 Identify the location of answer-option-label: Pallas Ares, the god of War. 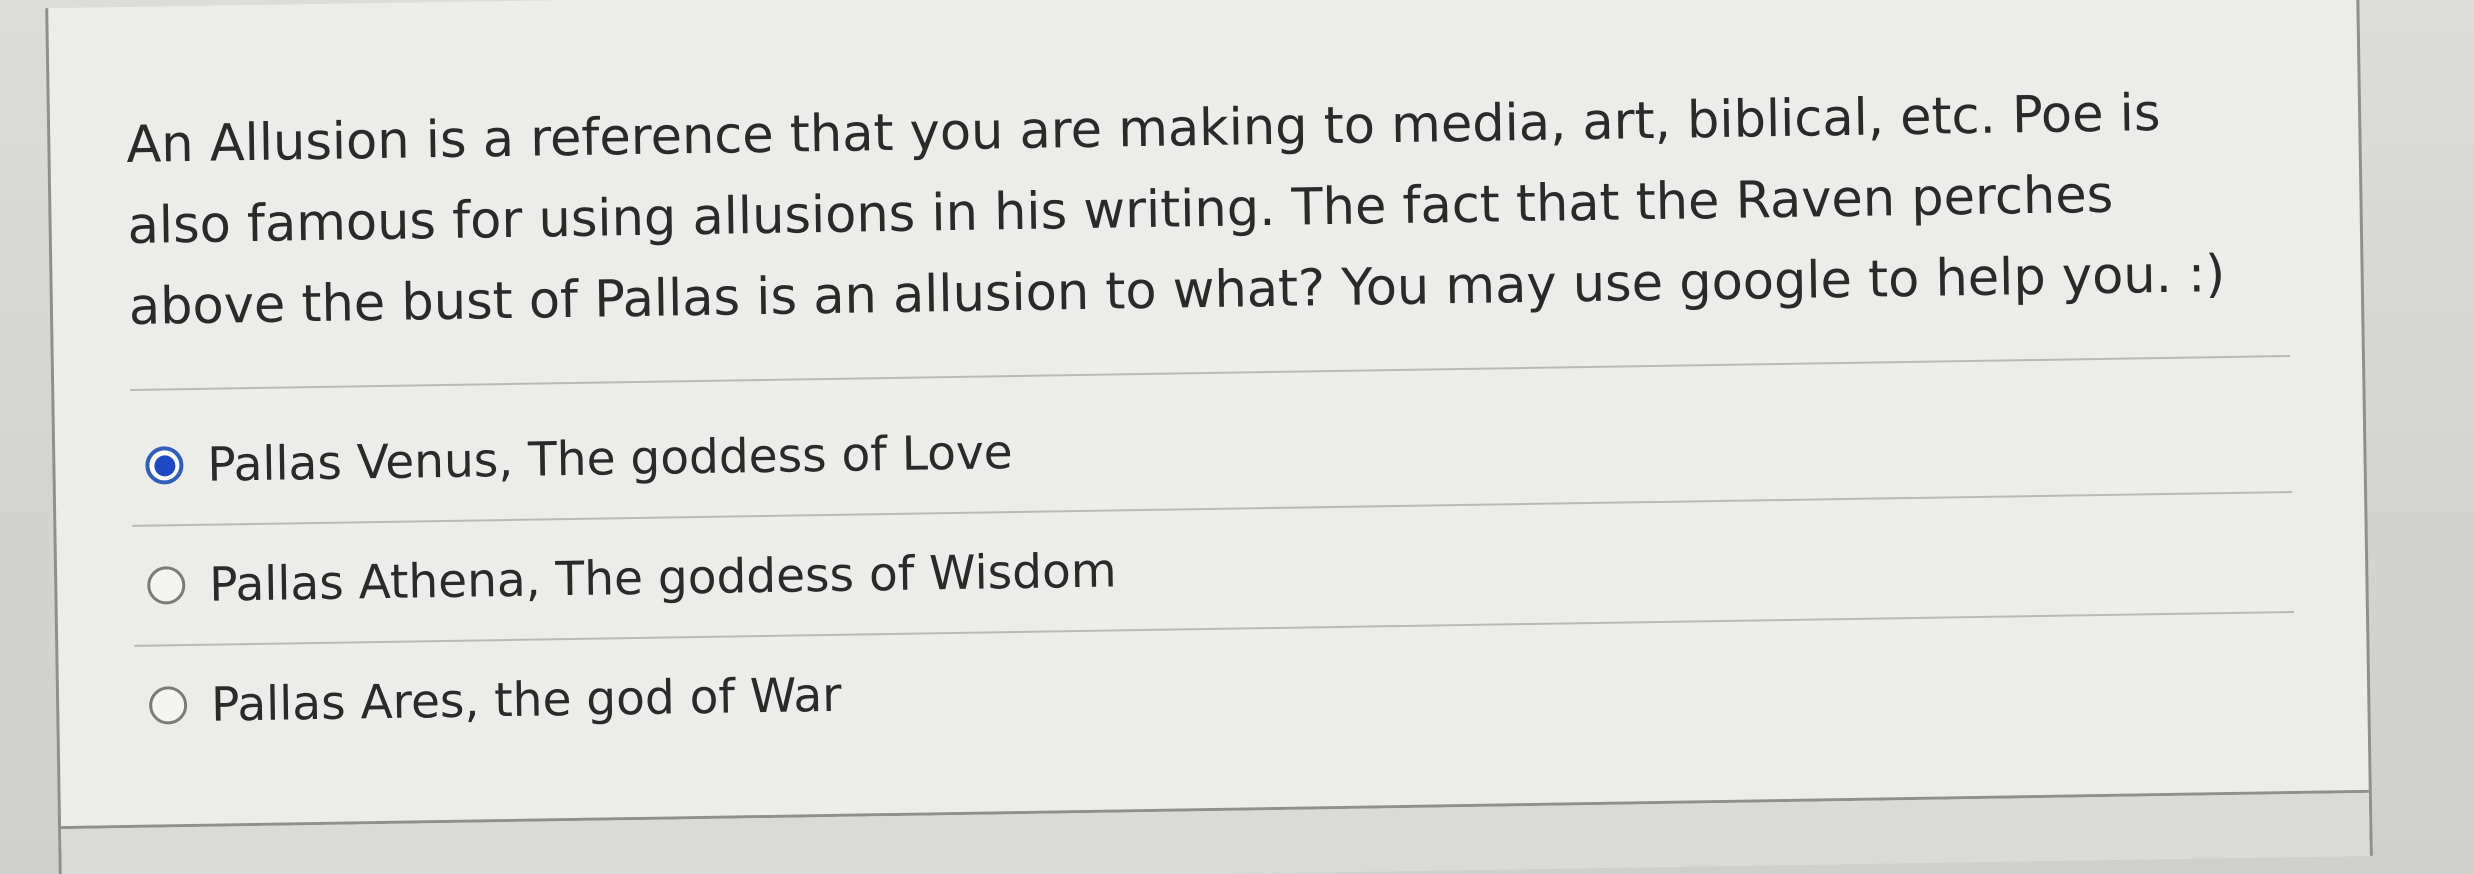
(526, 699).